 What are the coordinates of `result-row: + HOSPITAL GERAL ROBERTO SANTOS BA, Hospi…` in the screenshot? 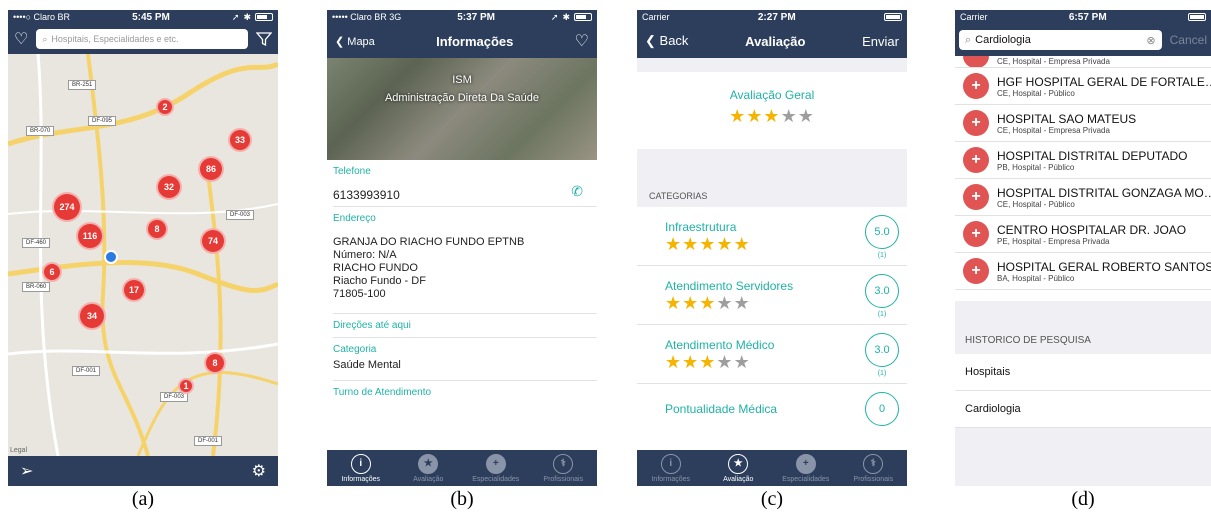 It's located at (1083, 271).